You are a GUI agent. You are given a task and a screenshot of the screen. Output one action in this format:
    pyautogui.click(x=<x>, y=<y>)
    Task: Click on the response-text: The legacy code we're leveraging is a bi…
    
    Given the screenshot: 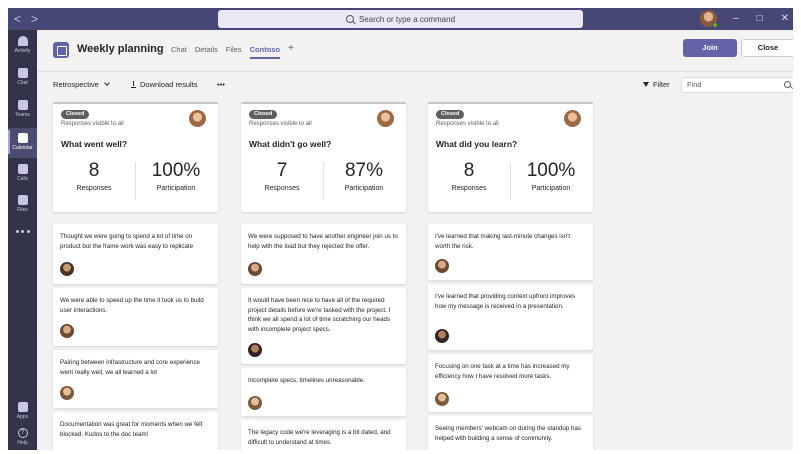 What is the action you would take?
    pyautogui.click(x=319, y=437)
    